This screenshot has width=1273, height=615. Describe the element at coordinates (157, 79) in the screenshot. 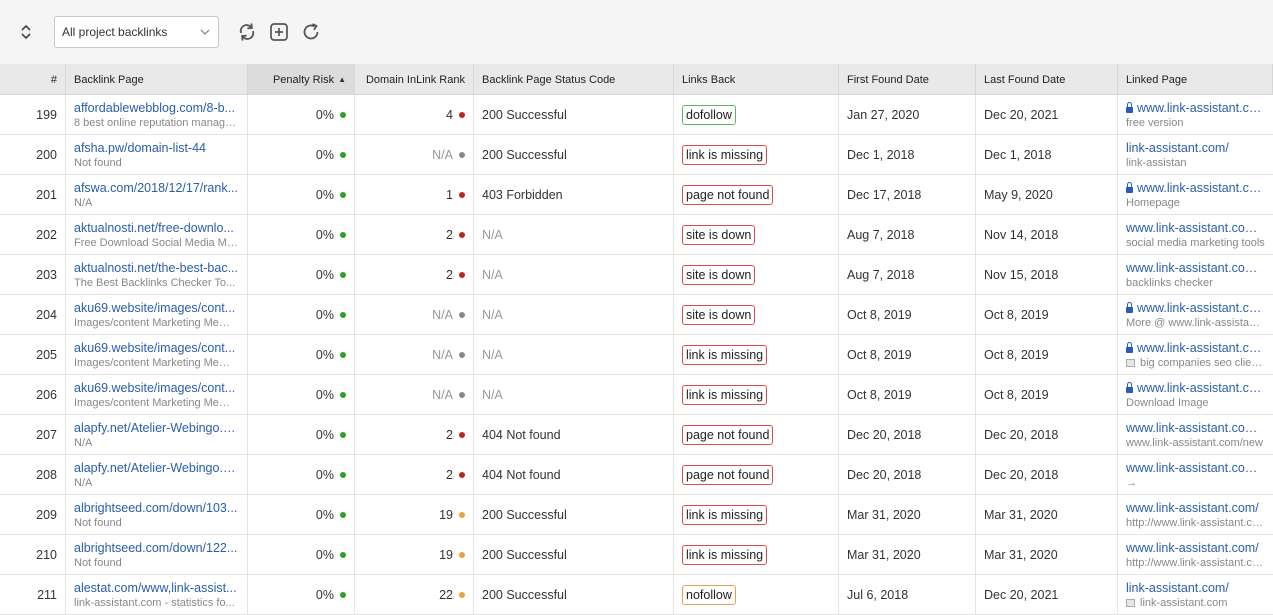

I see `column-header-page: Backlink Page` at that location.